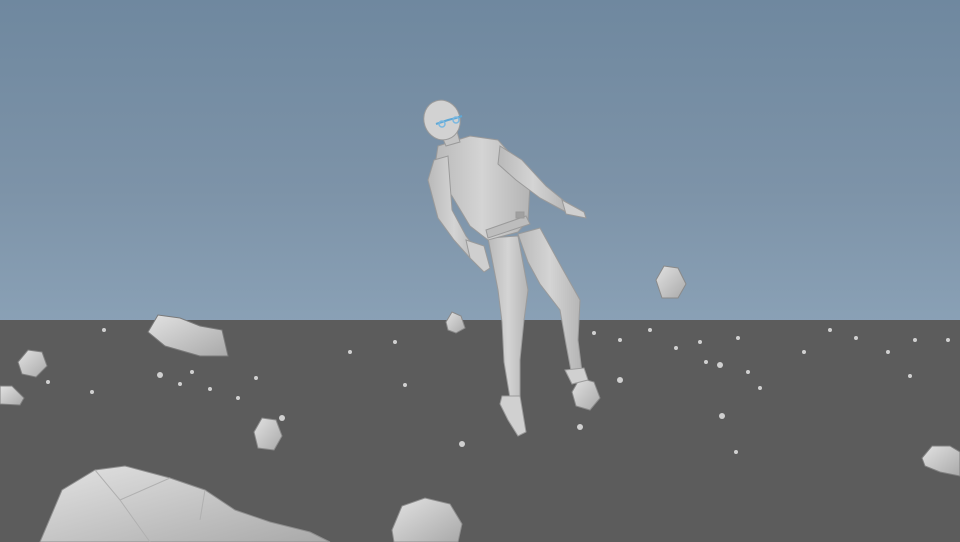 This screenshot has height=542, width=960. I want to click on ground-rock-large, so click(185, 503).